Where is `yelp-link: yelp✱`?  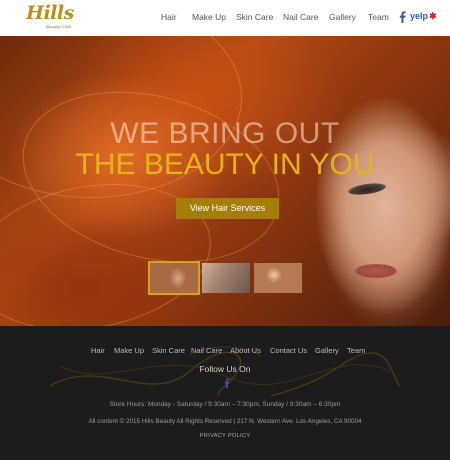 yelp-link: yelp✱ is located at coordinates (423, 16).